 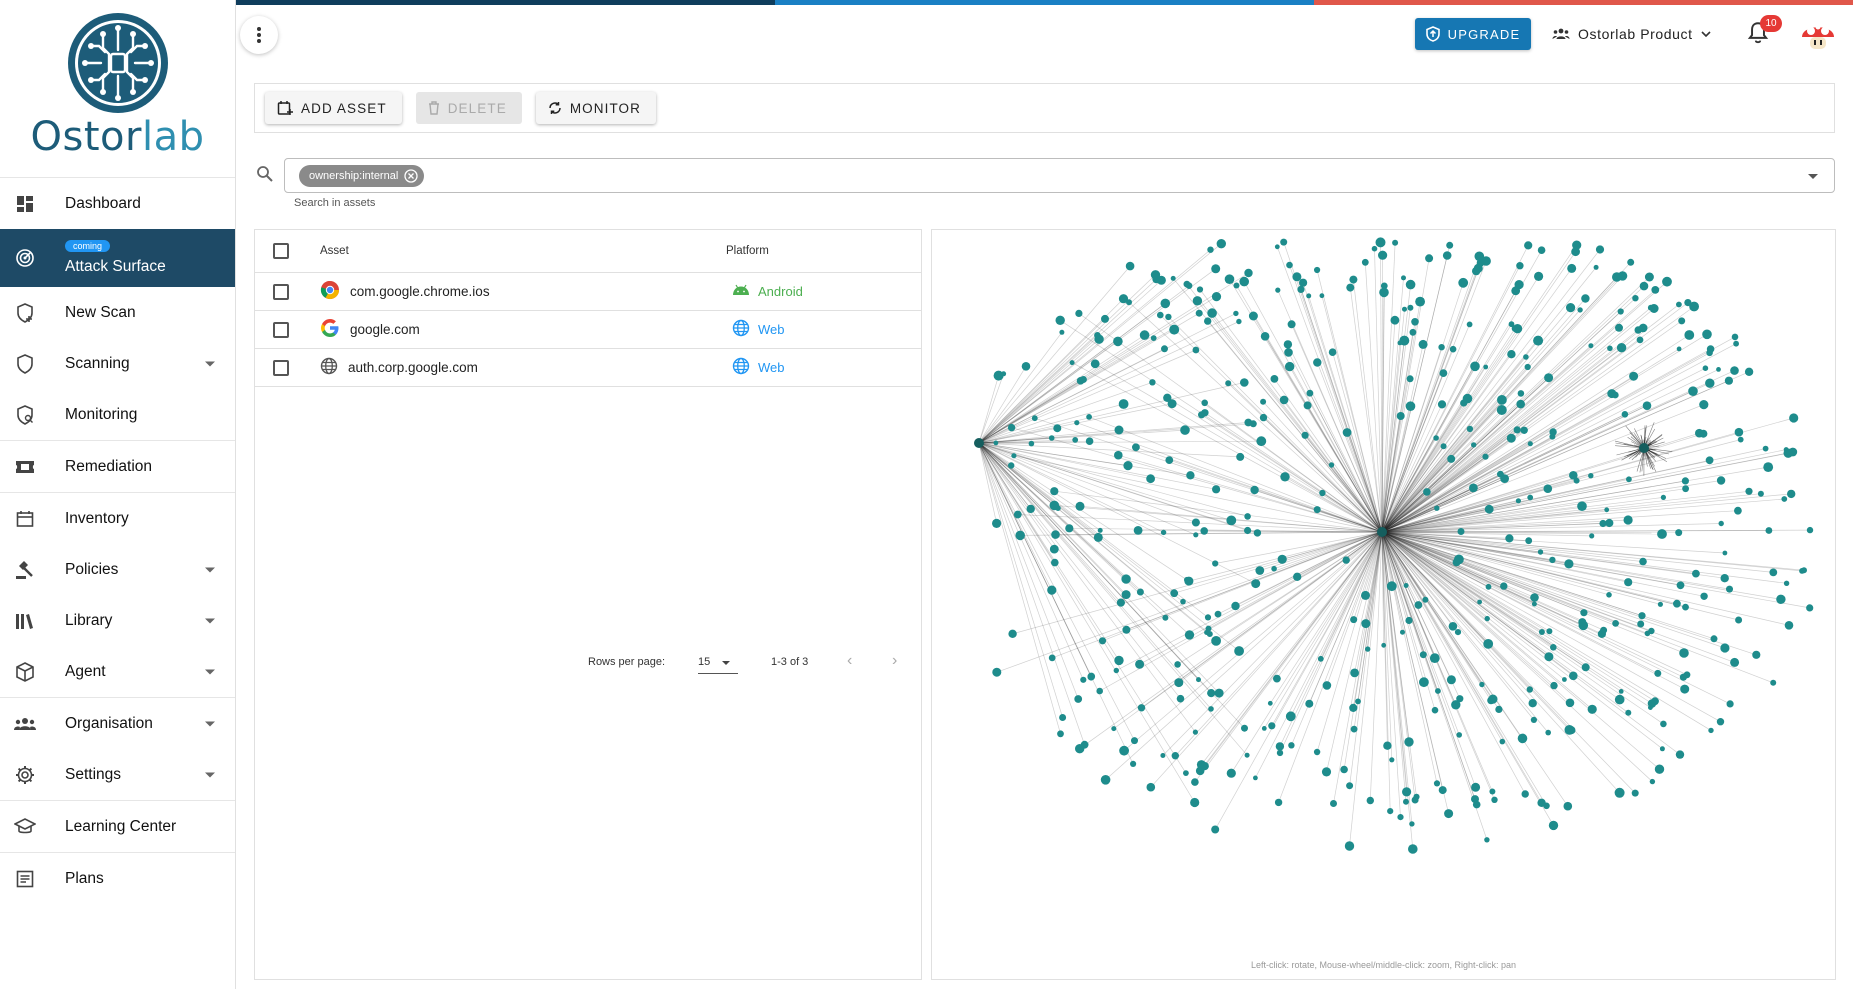 What do you see at coordinates (849, 661) in the screenshot?
I see `chevron-left-icon: ‹` at bounding box center [849, 661].